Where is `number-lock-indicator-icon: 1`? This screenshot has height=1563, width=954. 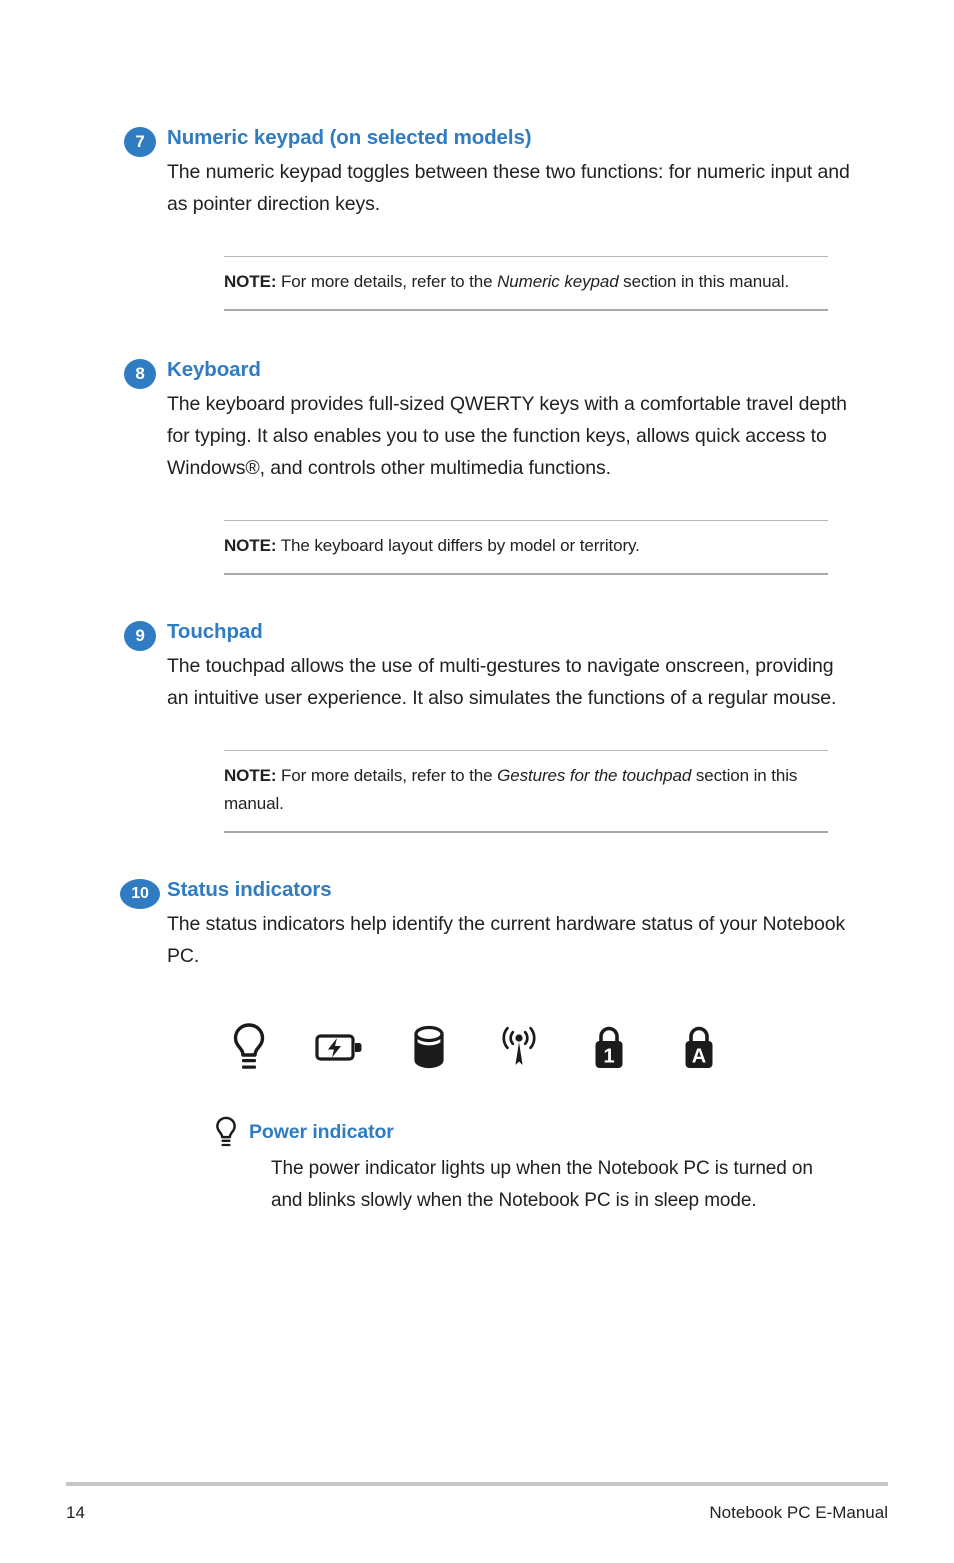 number-lock-indicator-icon: 1 is located at coordinates (609, 1047).